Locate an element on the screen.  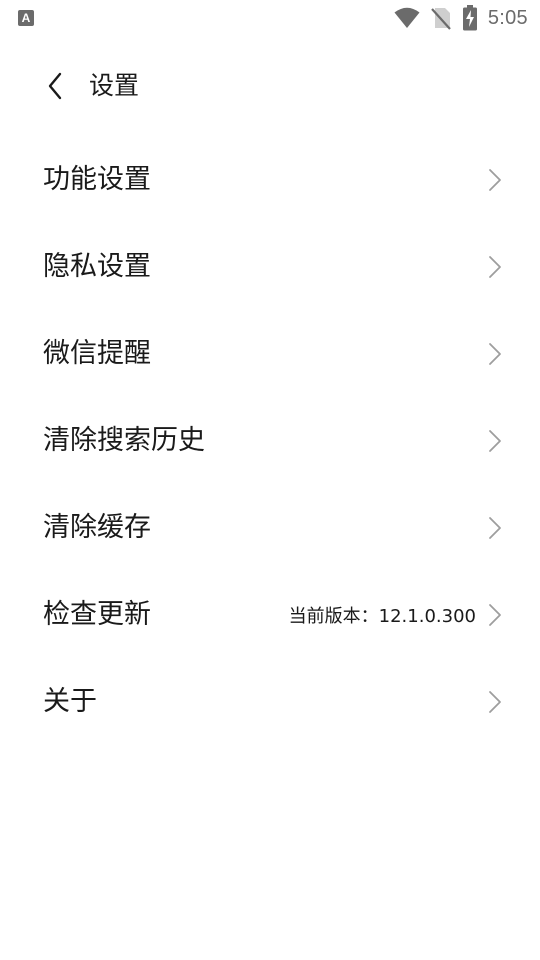
header: 设置 is located at coordinates (270, 86).